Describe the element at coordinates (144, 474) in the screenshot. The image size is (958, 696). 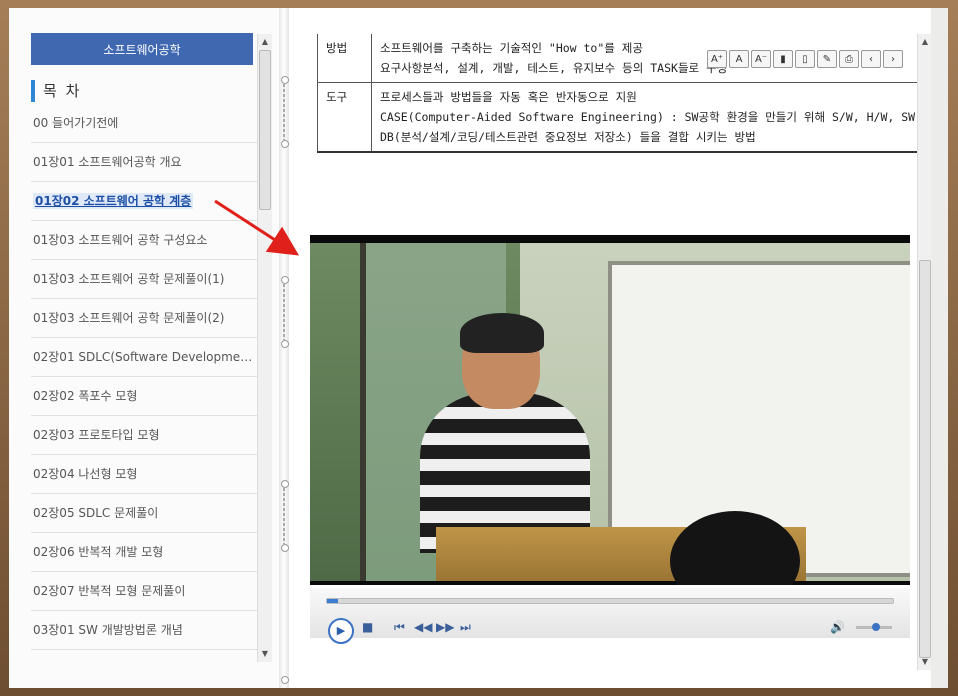
I see `toc-item: 02장04 나선형 모형` at that location.